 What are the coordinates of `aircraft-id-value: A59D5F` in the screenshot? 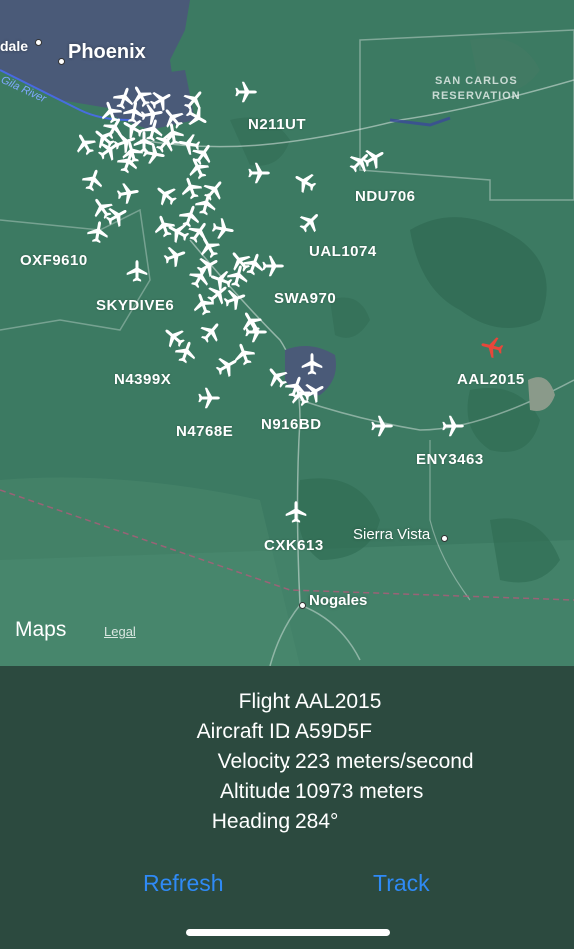 It's located at (334, 731).